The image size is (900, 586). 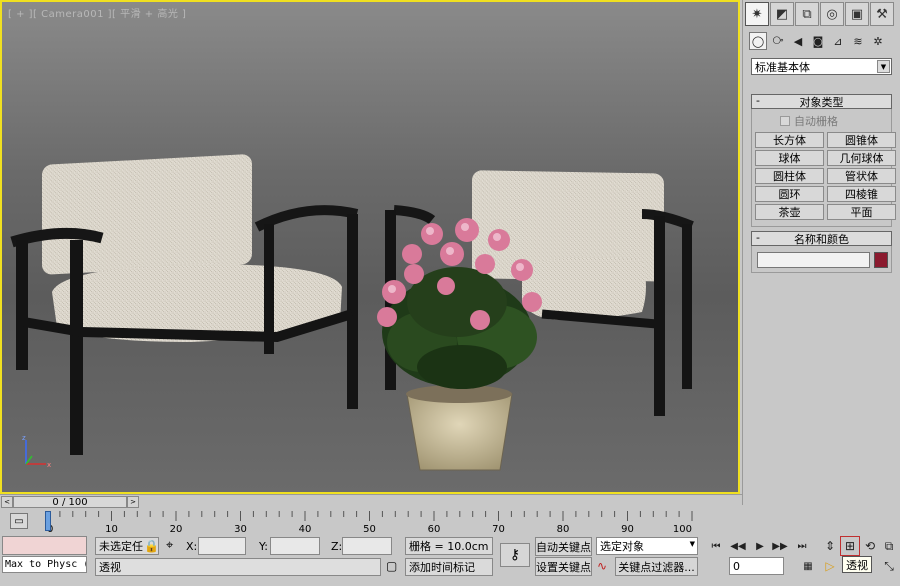 What do you see at coordinates (169, 545) in the screenshot?
I see `absolute-mode-icon: ⌖` at bounding box center [169, 545].